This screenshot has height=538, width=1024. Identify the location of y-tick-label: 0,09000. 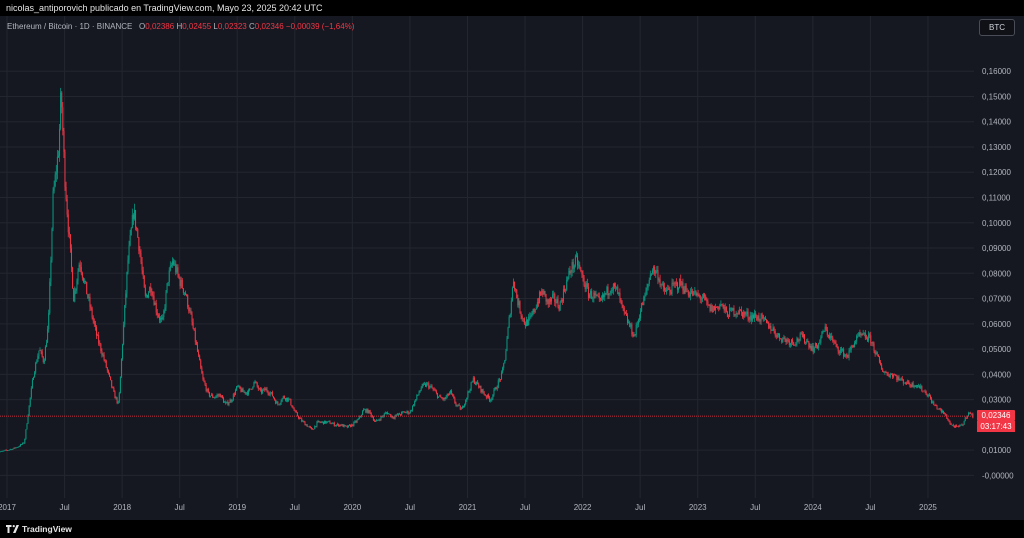
(996, 248).